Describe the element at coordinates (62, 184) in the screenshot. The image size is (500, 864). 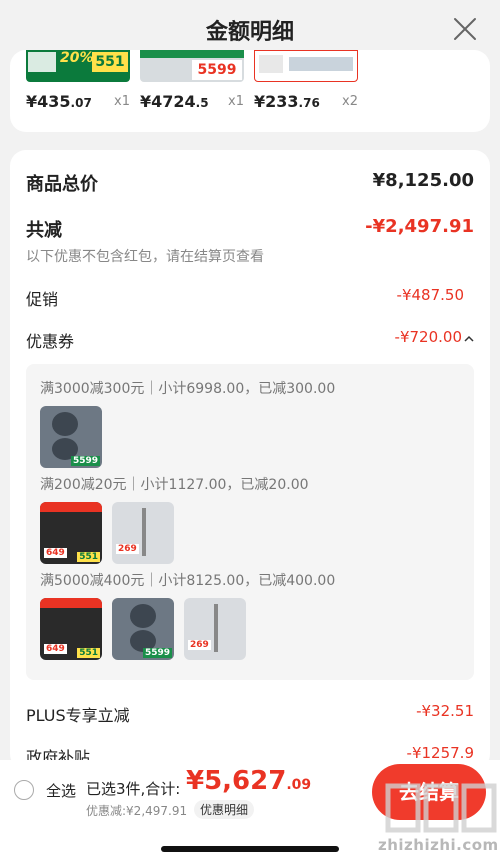
I see `total-label: 商品总价` at that location.